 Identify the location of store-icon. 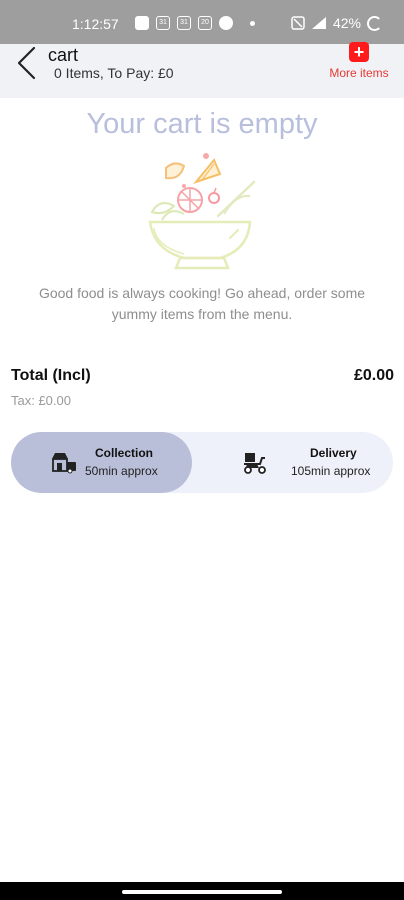
(64, 463).